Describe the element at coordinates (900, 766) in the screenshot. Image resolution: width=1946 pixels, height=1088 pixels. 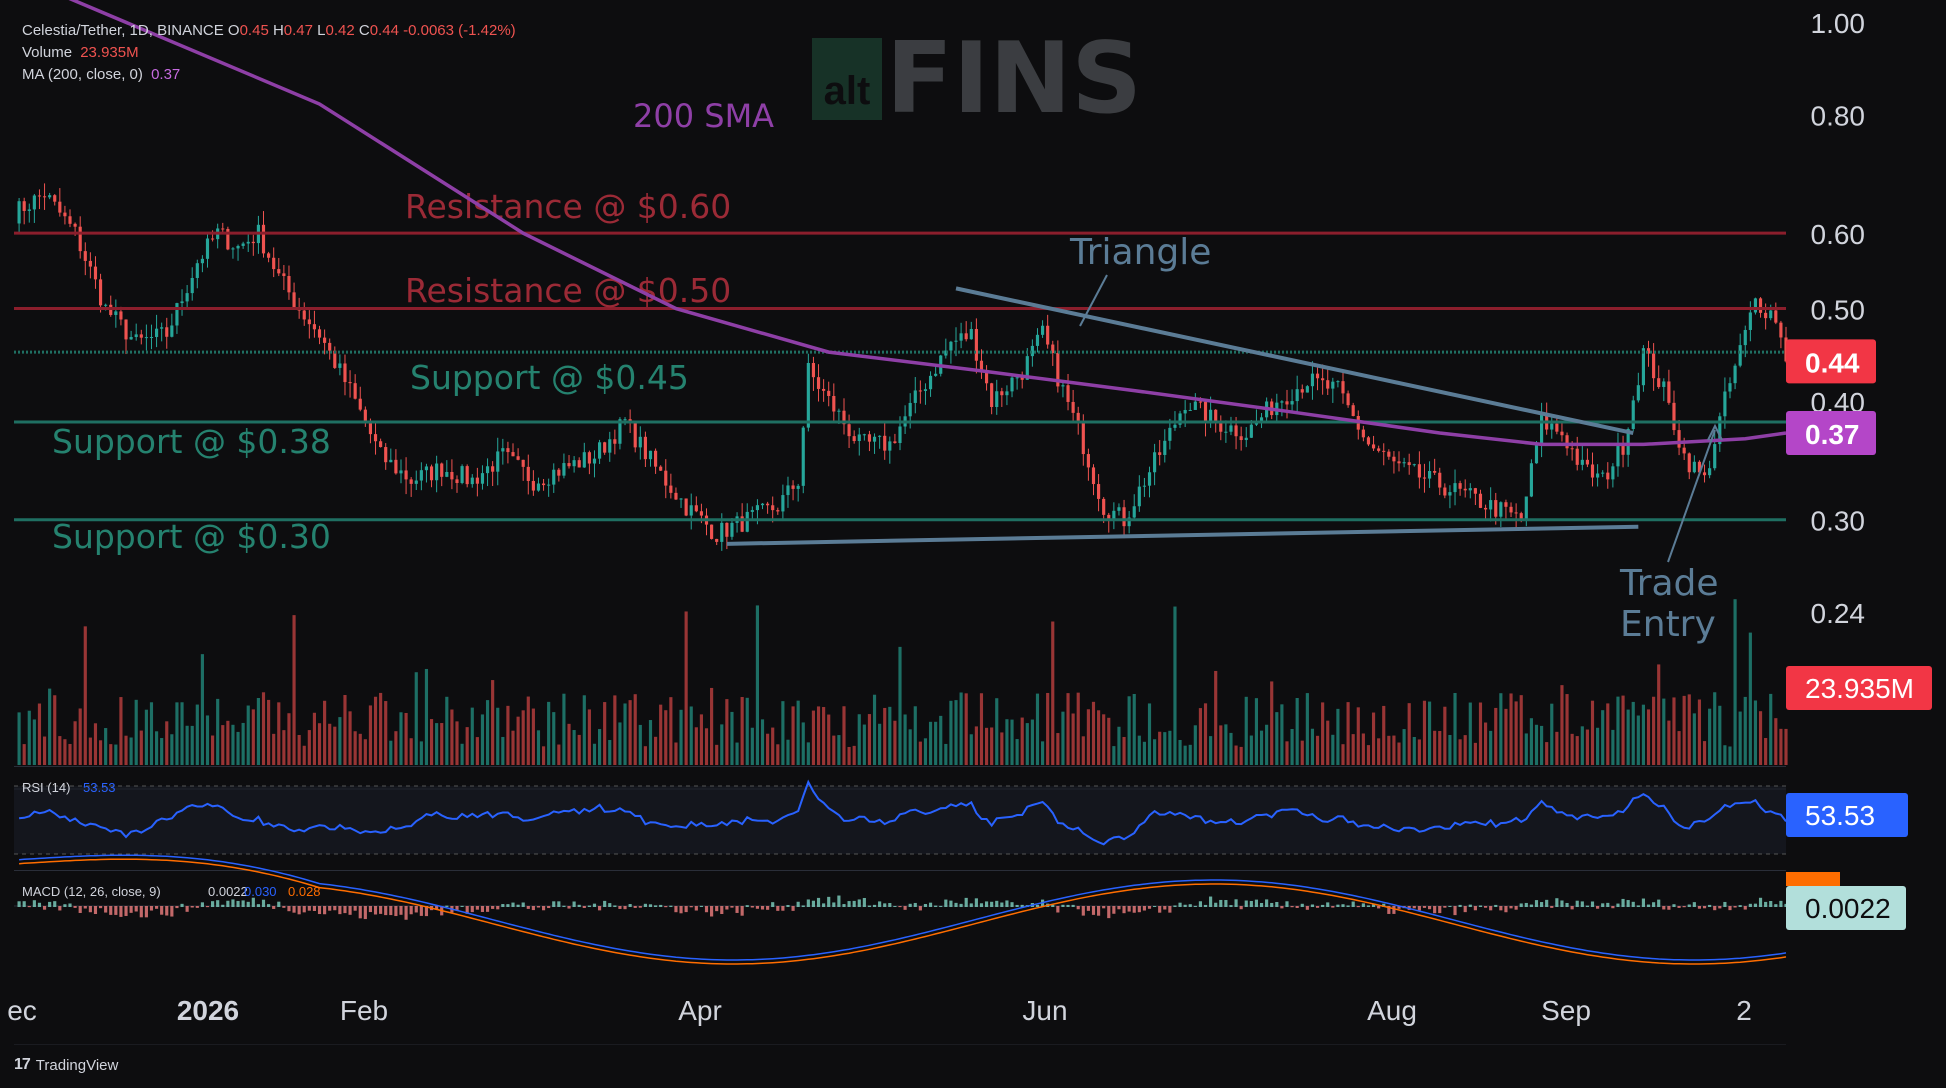
I see `pane-separator-rsi` at that location.